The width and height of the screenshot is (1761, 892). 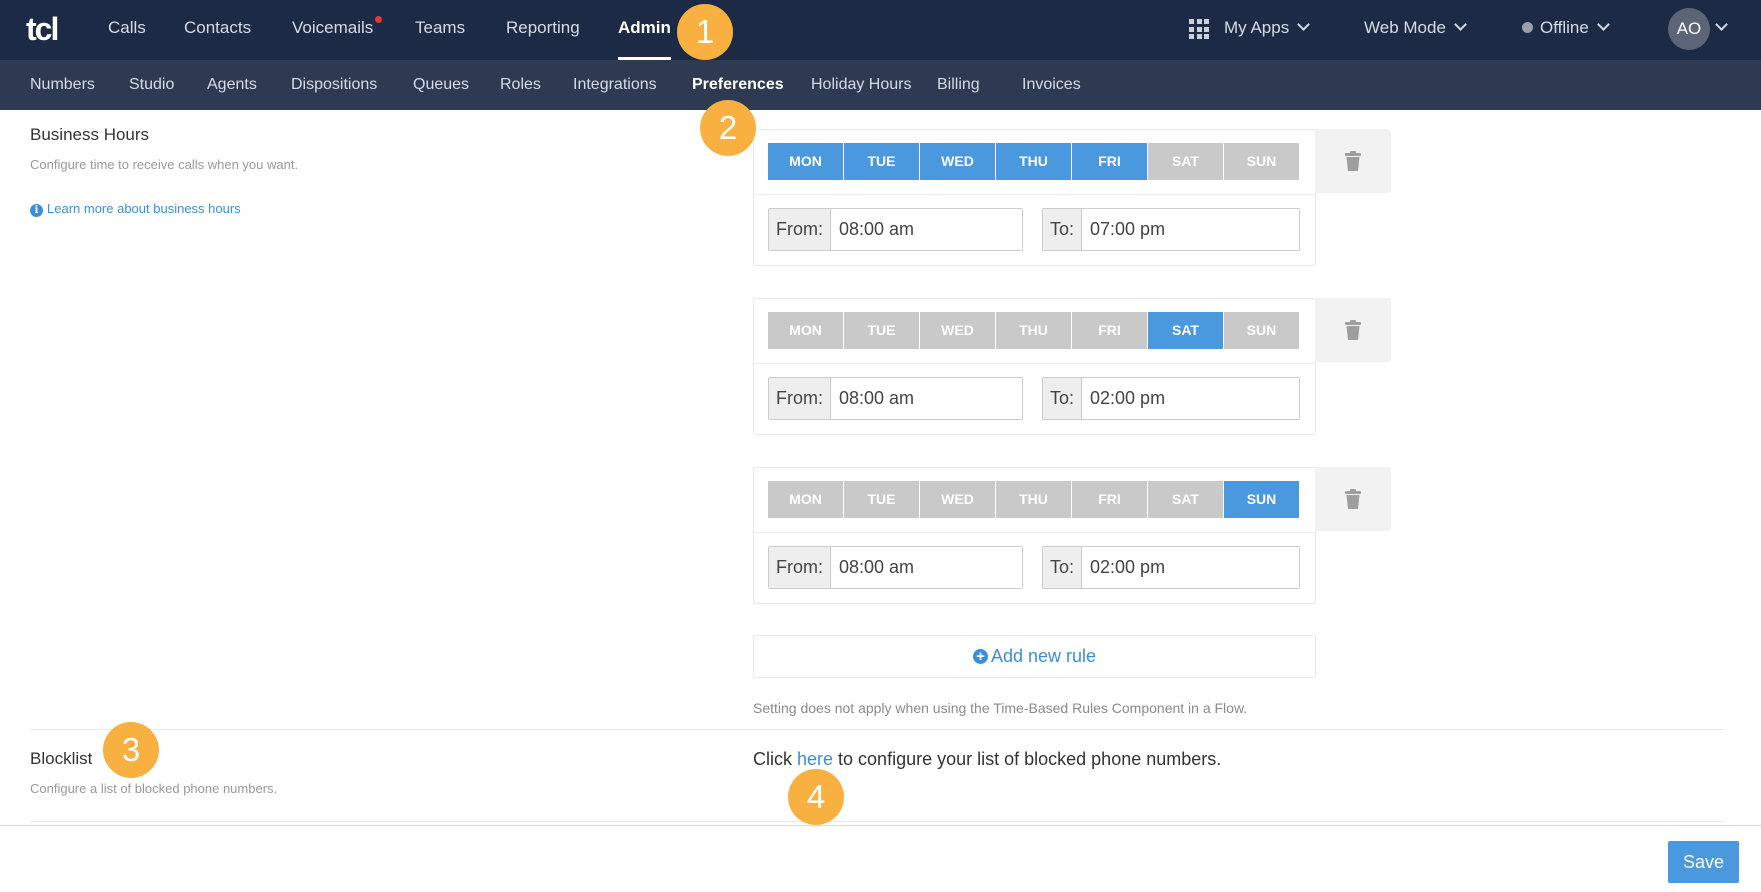 I want to click on blocklist-title: Blocklist, so click(x=61, y=758).